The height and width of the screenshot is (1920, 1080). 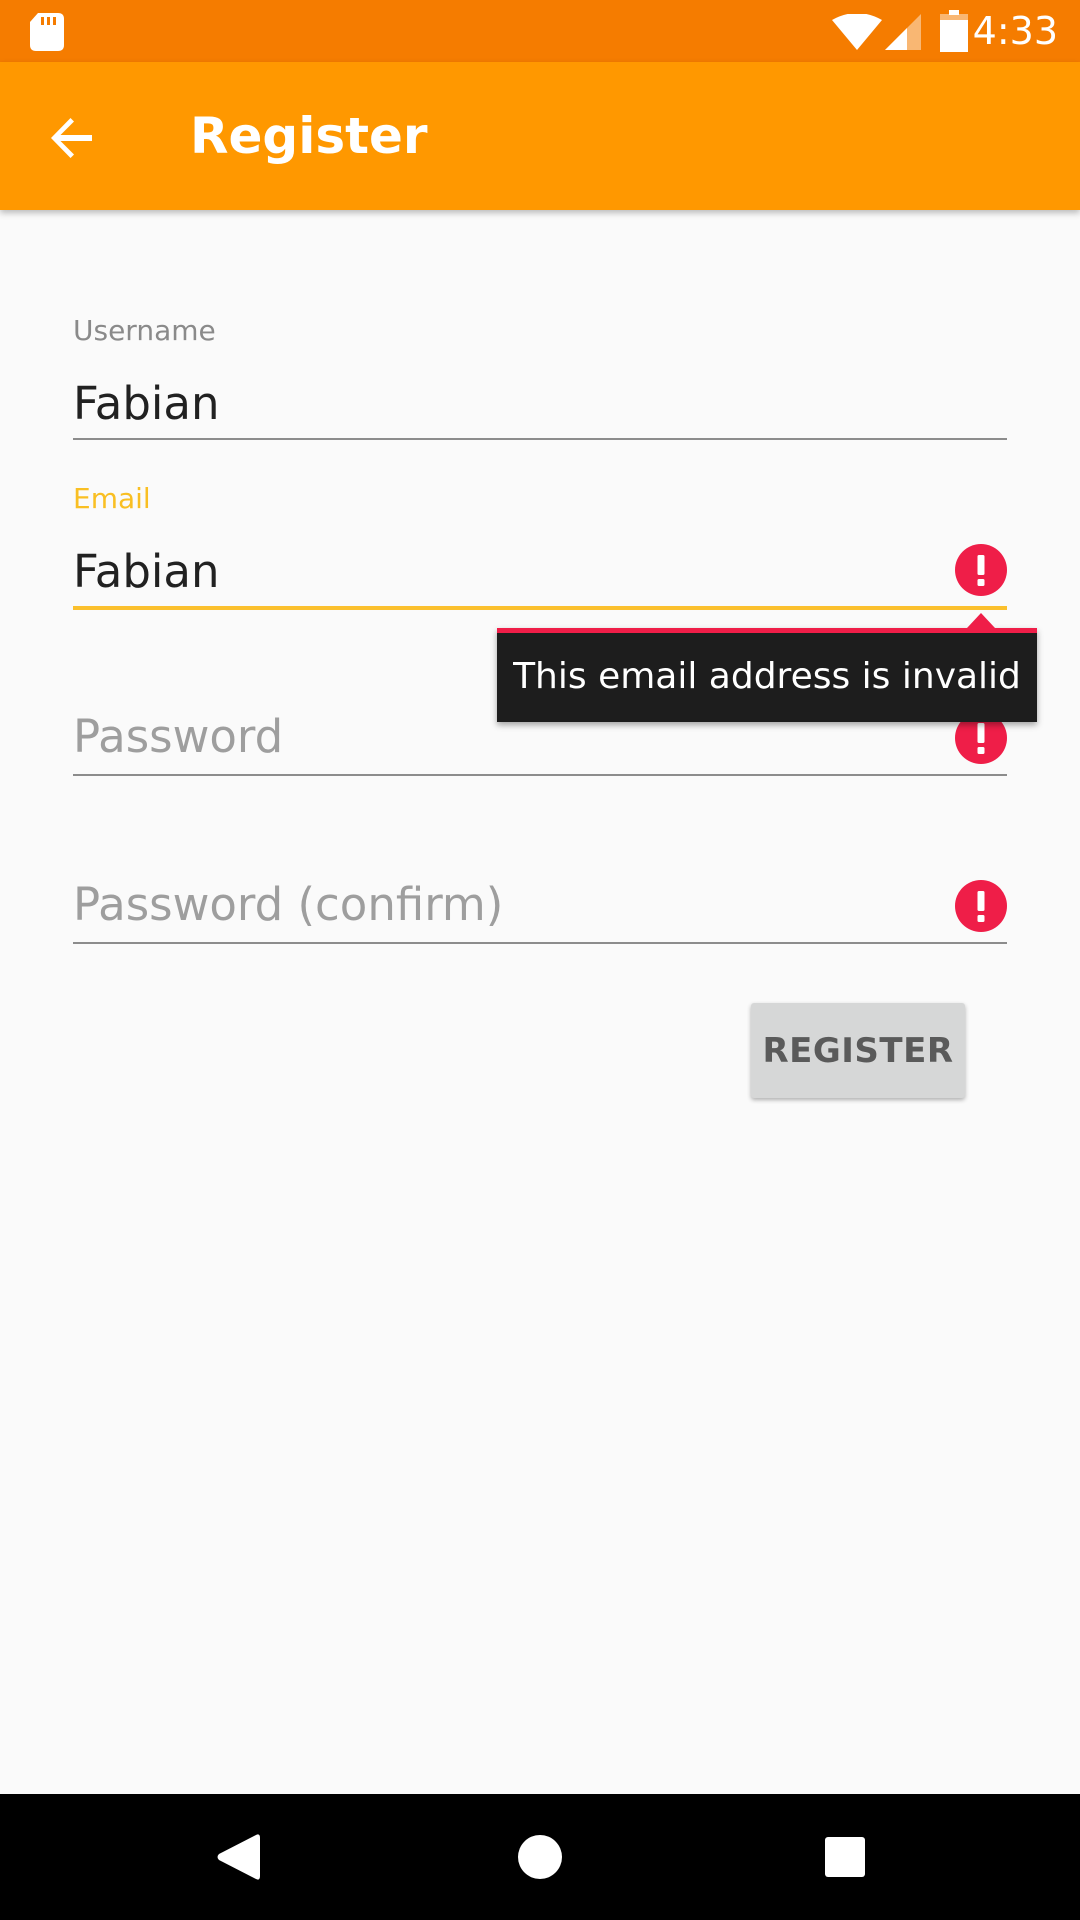 What do you see at coordinates (112, 498) in the screenshot?
I see `email-label: Email` at bounding box center [112, 498].